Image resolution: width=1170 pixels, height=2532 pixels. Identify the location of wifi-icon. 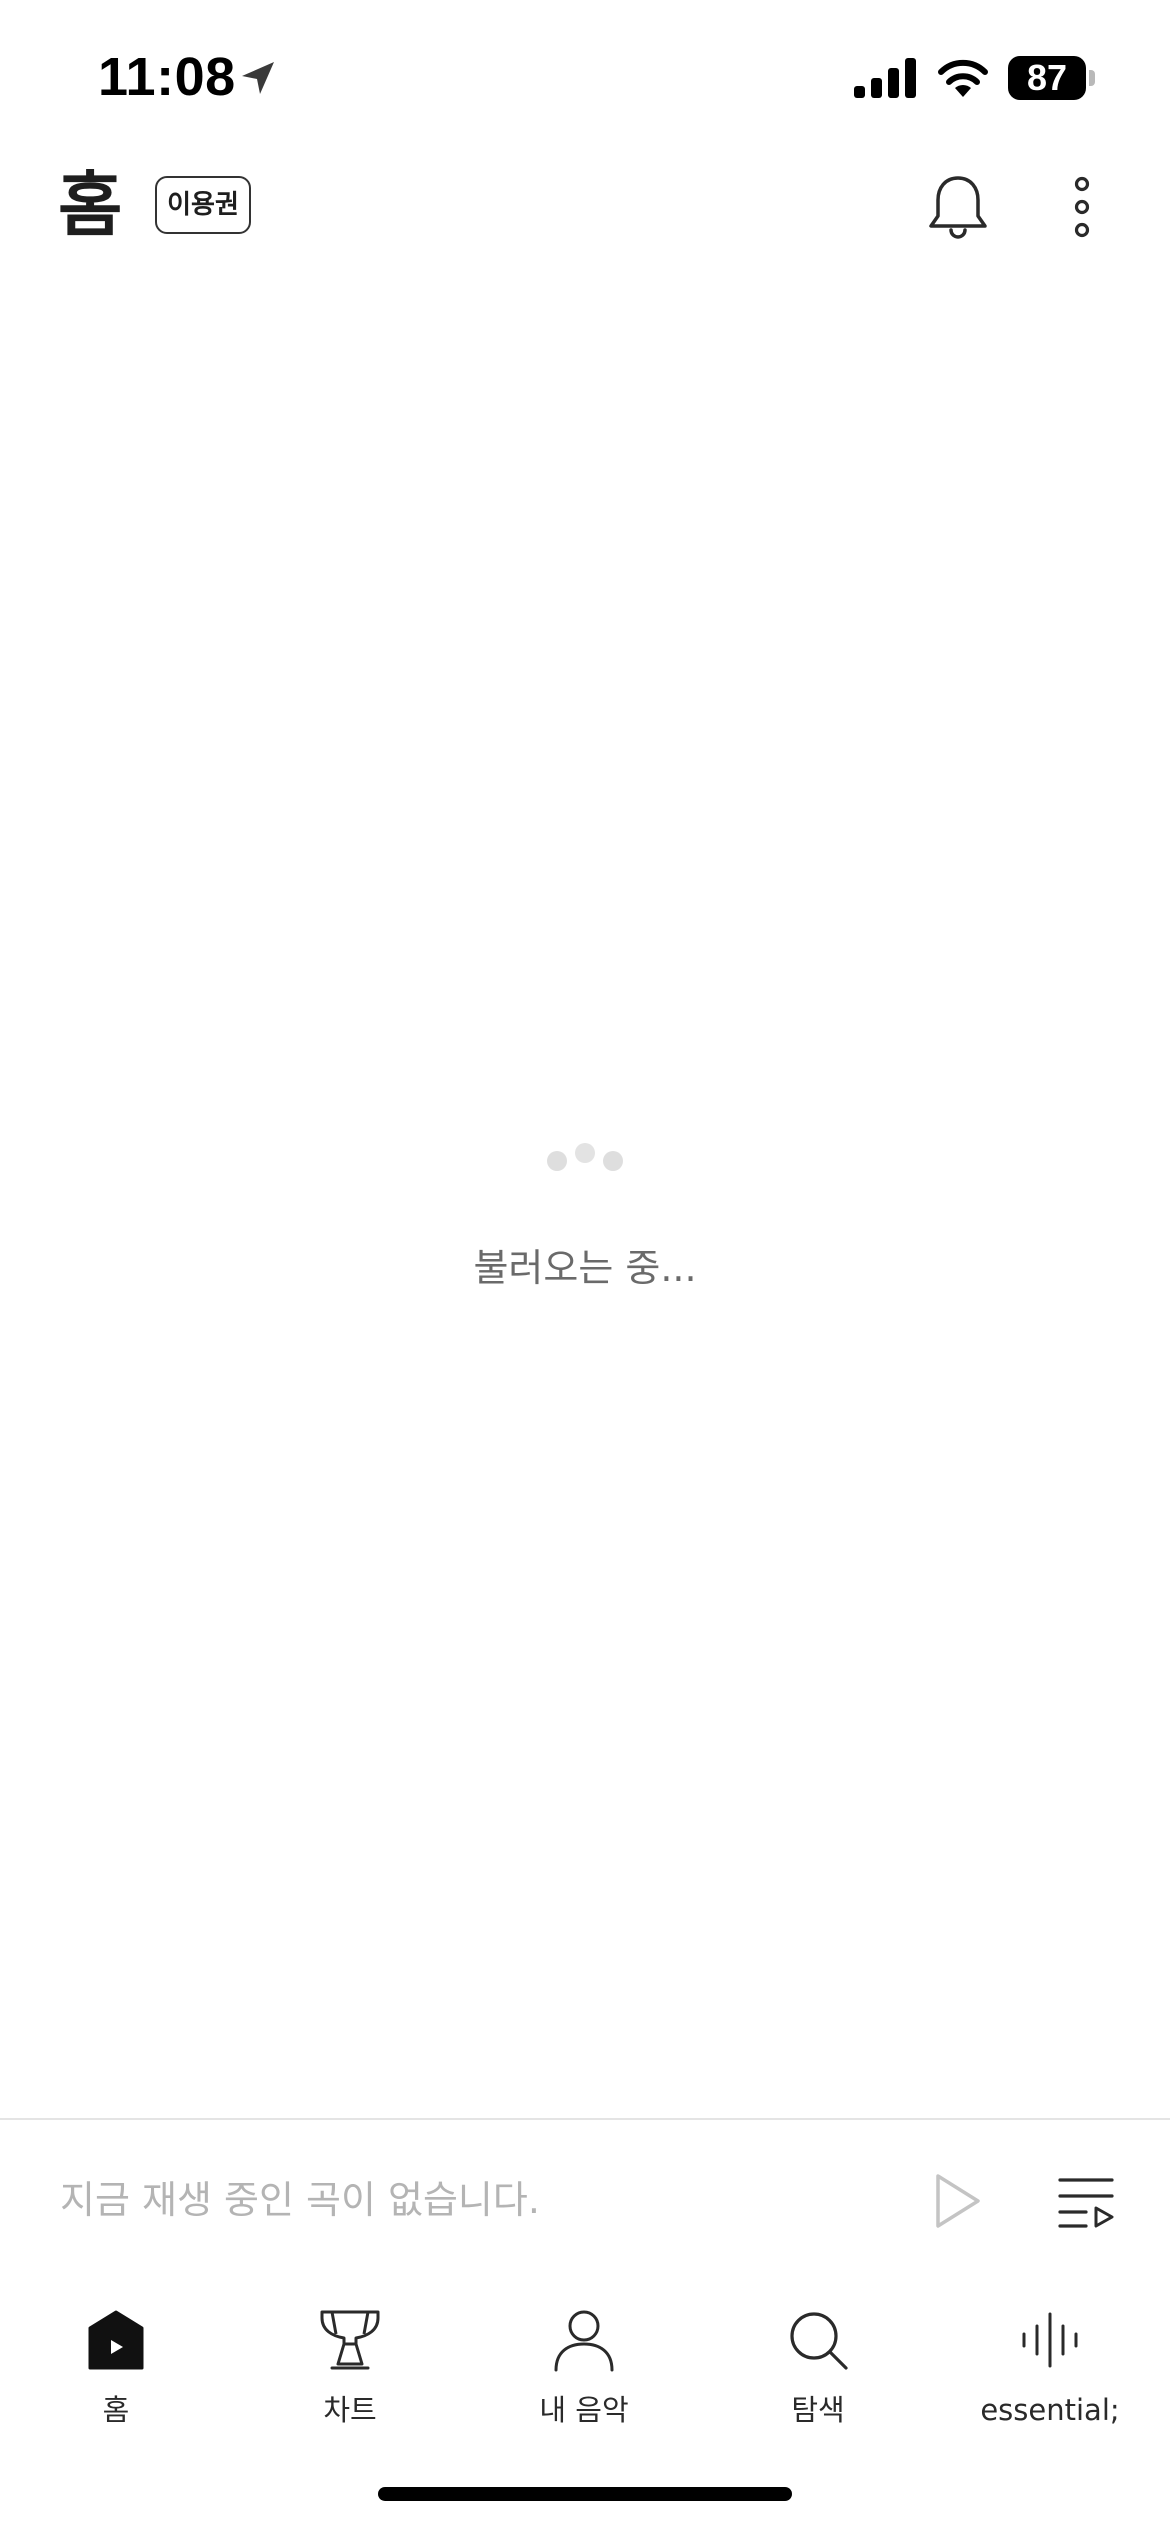
(963, 78).